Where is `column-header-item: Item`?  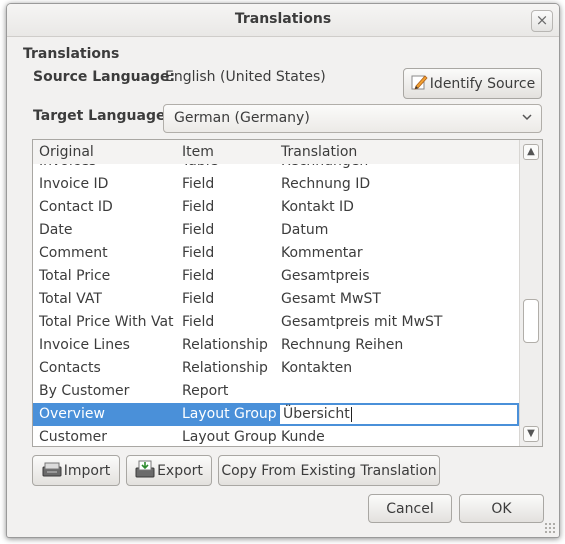 column-header-item: Item is located at coordinates (198, 152).